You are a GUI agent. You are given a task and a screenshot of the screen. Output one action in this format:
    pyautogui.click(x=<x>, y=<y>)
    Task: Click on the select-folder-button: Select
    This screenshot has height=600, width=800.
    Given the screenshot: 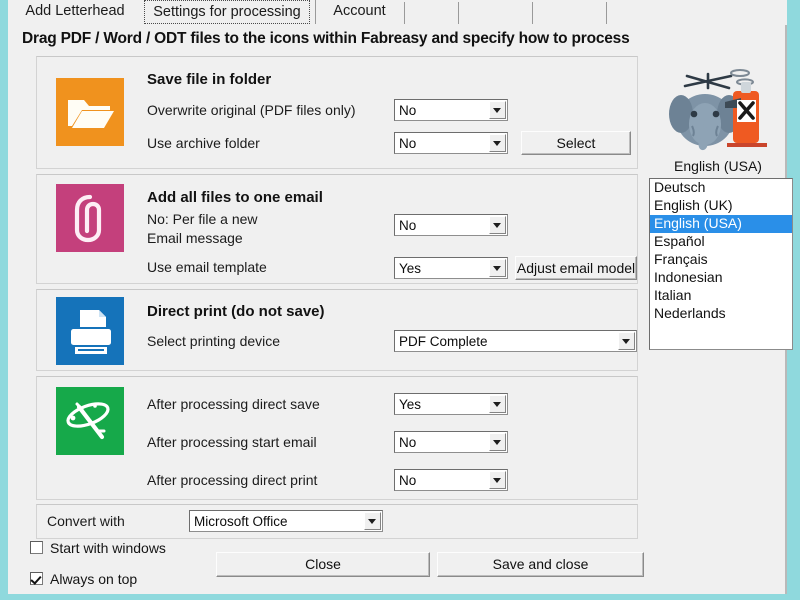 What is the action you would take?
    pyautogui.click(x=576, y=143)
    